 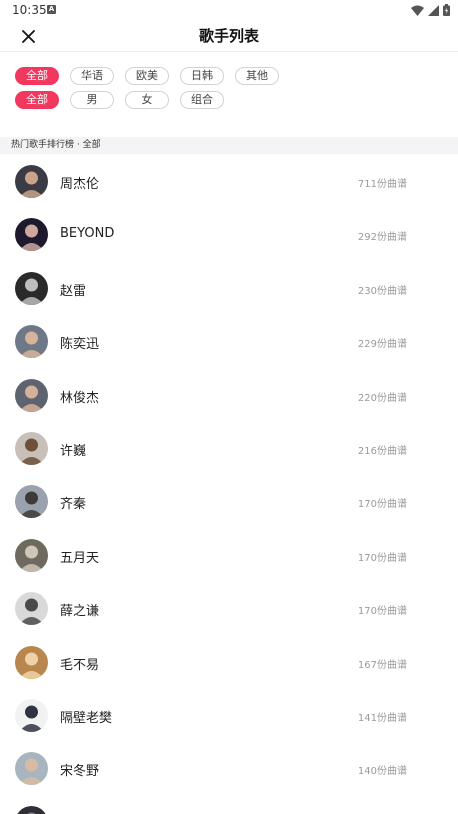 What do you see at coordinates (382, 718) in the screenshot?
I see `score-count: 141份曲谱` at bounding box center [382, 718].